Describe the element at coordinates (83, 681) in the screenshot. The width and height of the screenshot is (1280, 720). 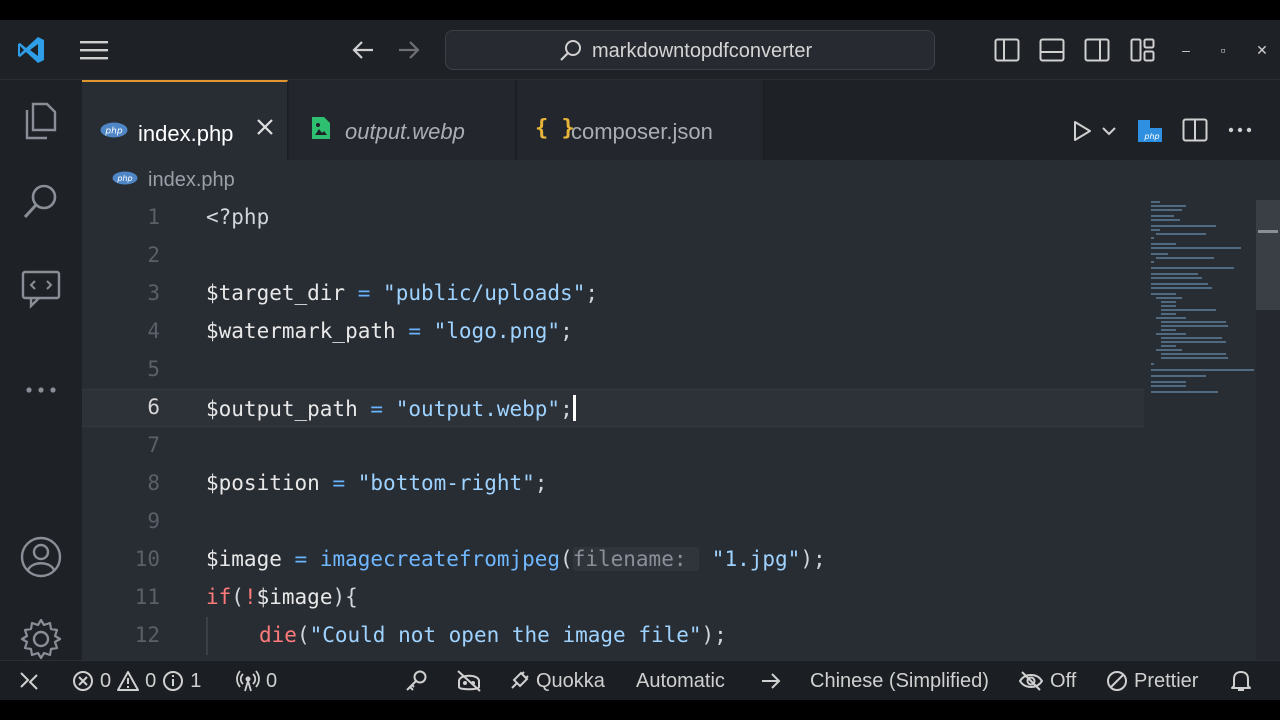
I see `error-icon` at that location.